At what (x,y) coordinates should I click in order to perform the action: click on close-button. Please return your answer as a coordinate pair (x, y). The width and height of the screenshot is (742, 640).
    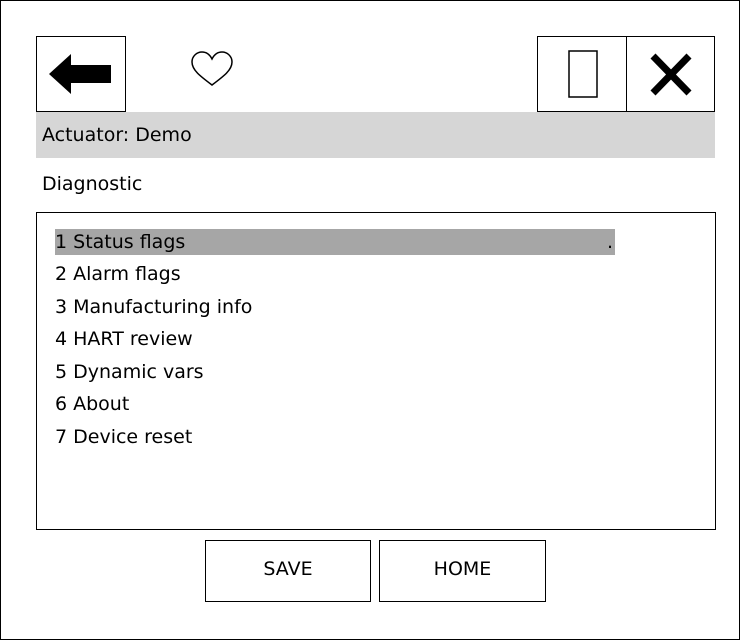
    Looking at the image, I should click on (670, 74).